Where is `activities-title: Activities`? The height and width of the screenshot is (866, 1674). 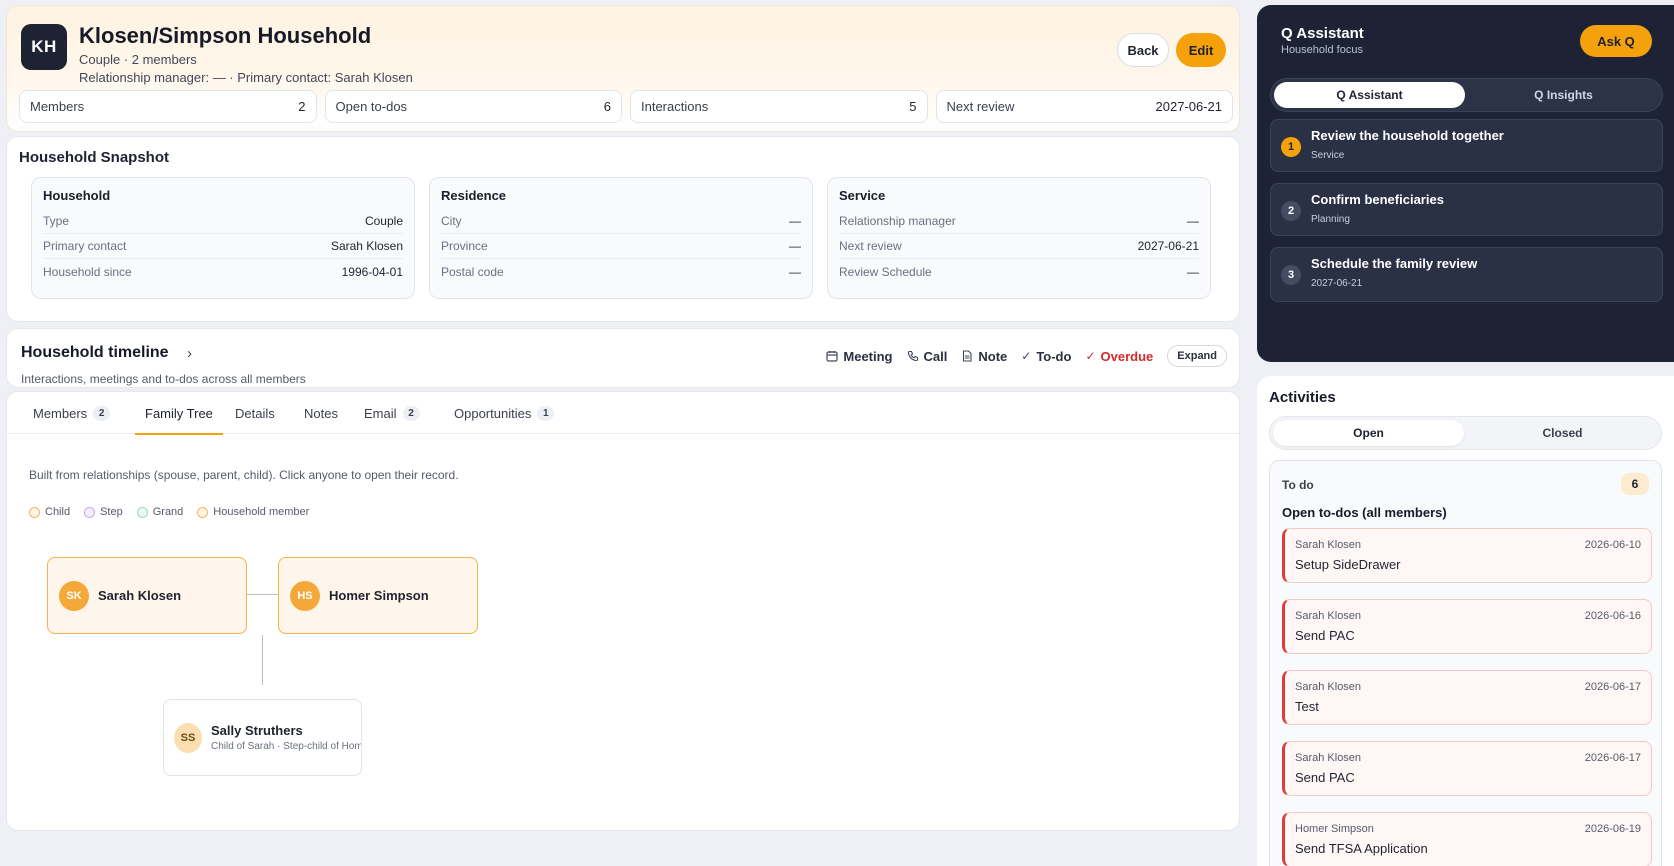
activities-title: Activities is located at coordinates (1302, 397).